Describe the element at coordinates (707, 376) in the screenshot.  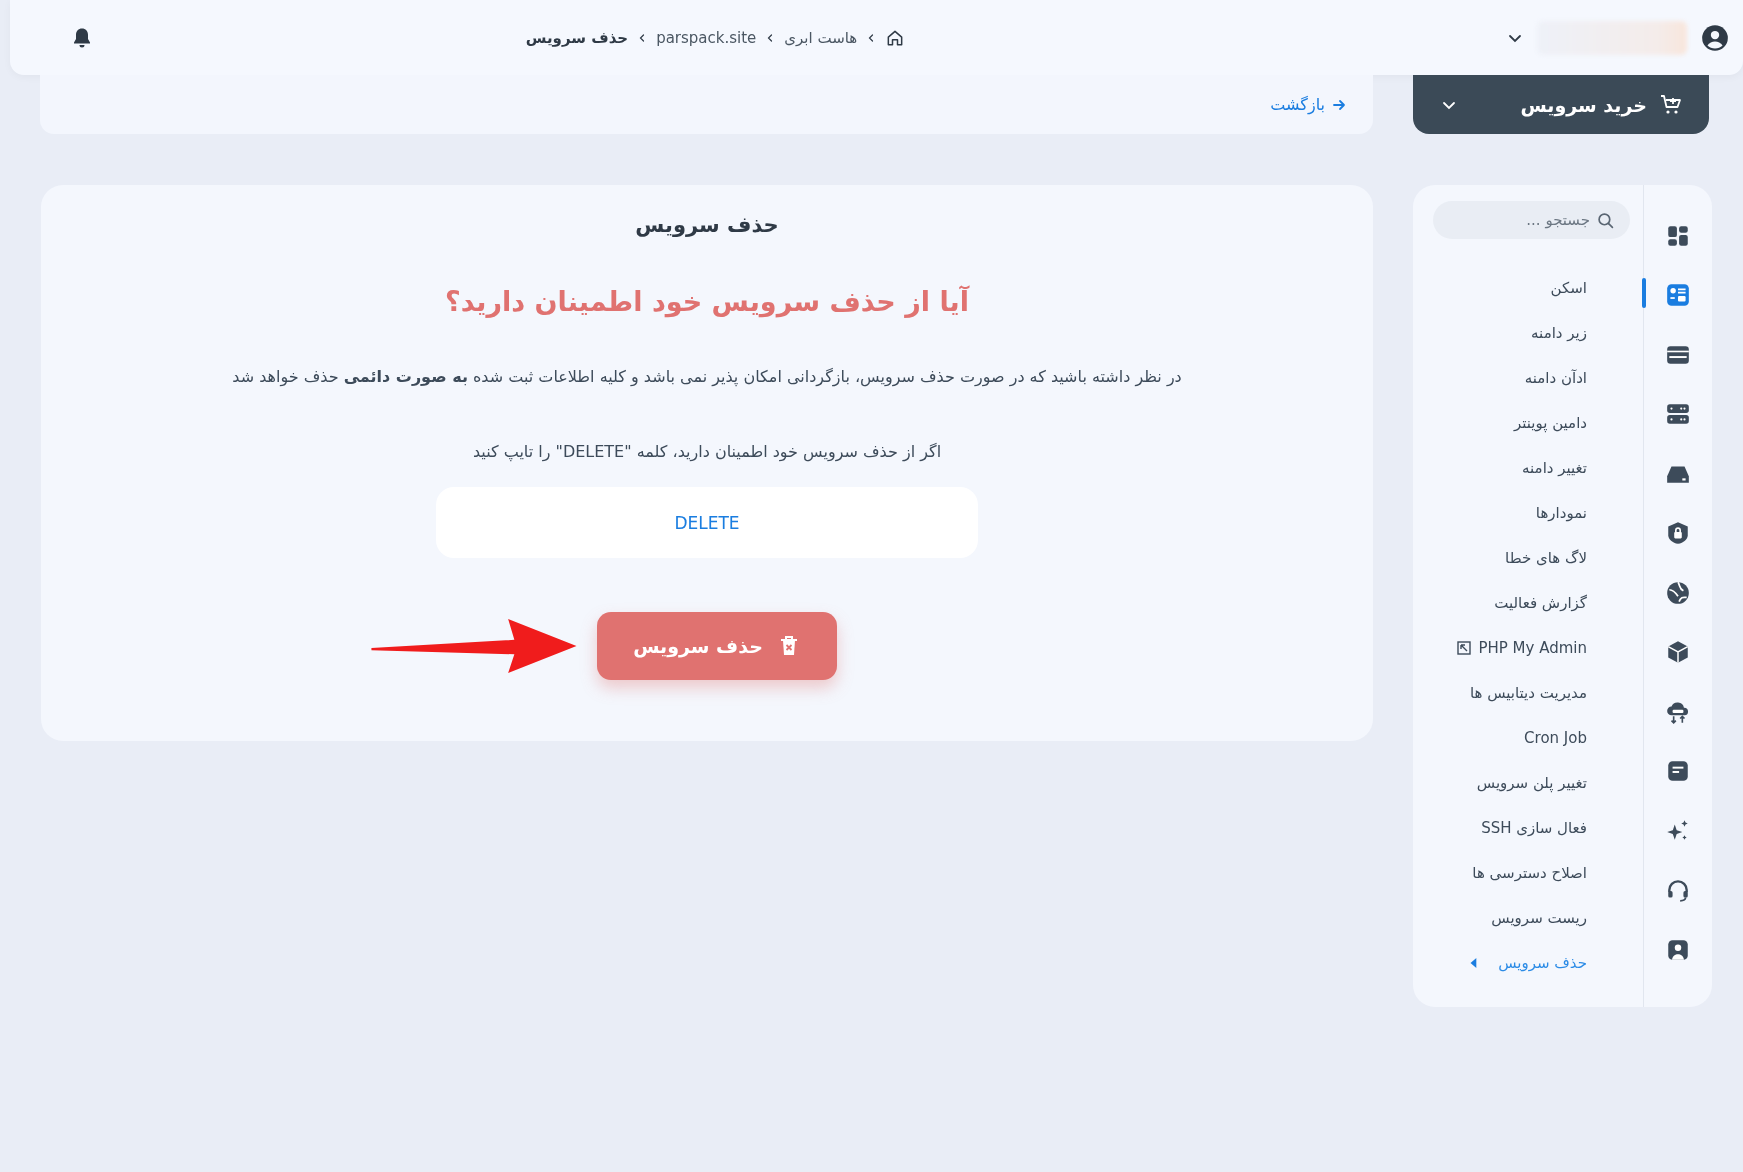
I see `warning-text: در نظر داشته باشید که در صورت حذف سرویس، بازگردانی امکان پذیر نمی باشد و کلیه اطلاعات ثبت شده به صورت دائمی حذف خواهد شد` at that location.